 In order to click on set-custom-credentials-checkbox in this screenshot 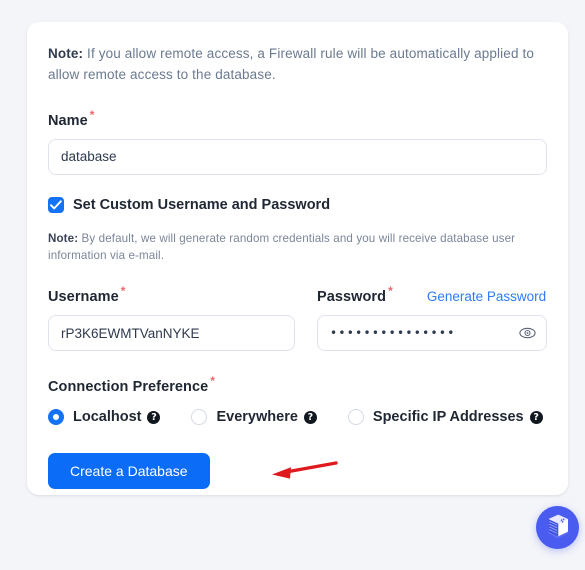, I will do `click(56, 204)`.